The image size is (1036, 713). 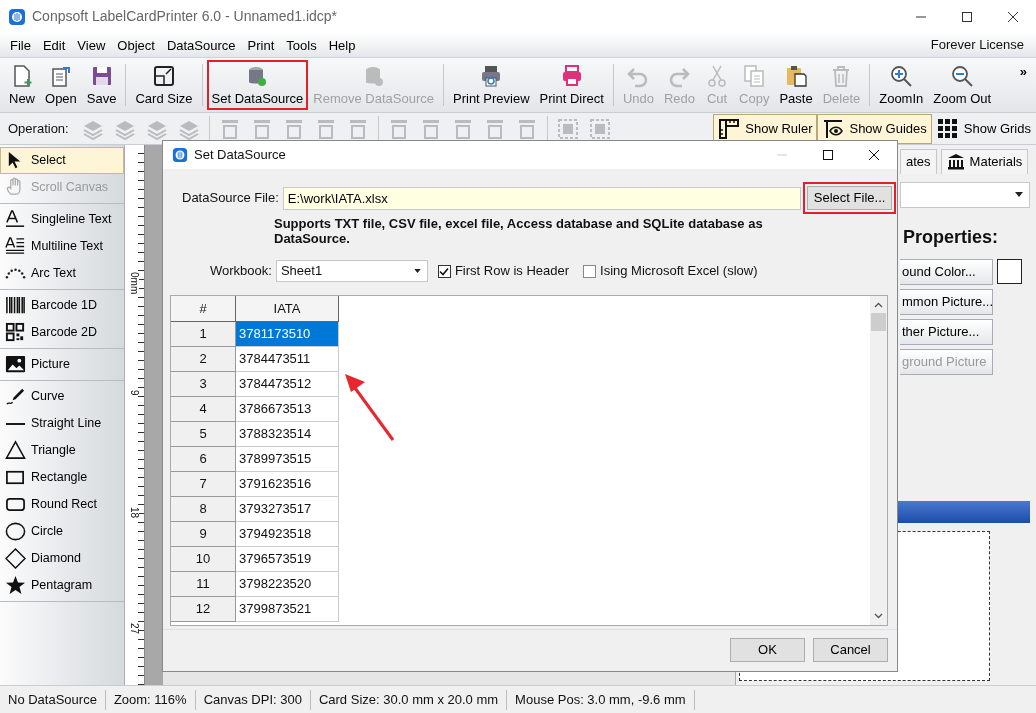 I want to click on ruler-label: 27, so click(x=134, y=629).